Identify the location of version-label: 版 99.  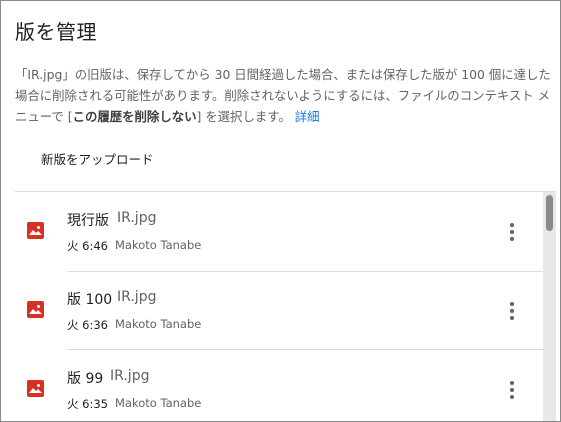
(85, 379).